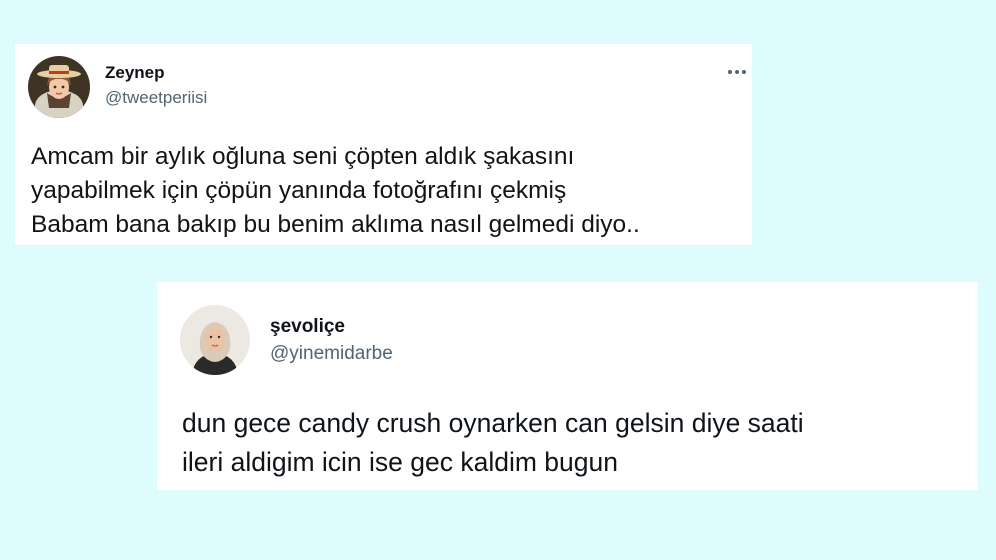  I want to click on avatar-photo, so click(215, 340).